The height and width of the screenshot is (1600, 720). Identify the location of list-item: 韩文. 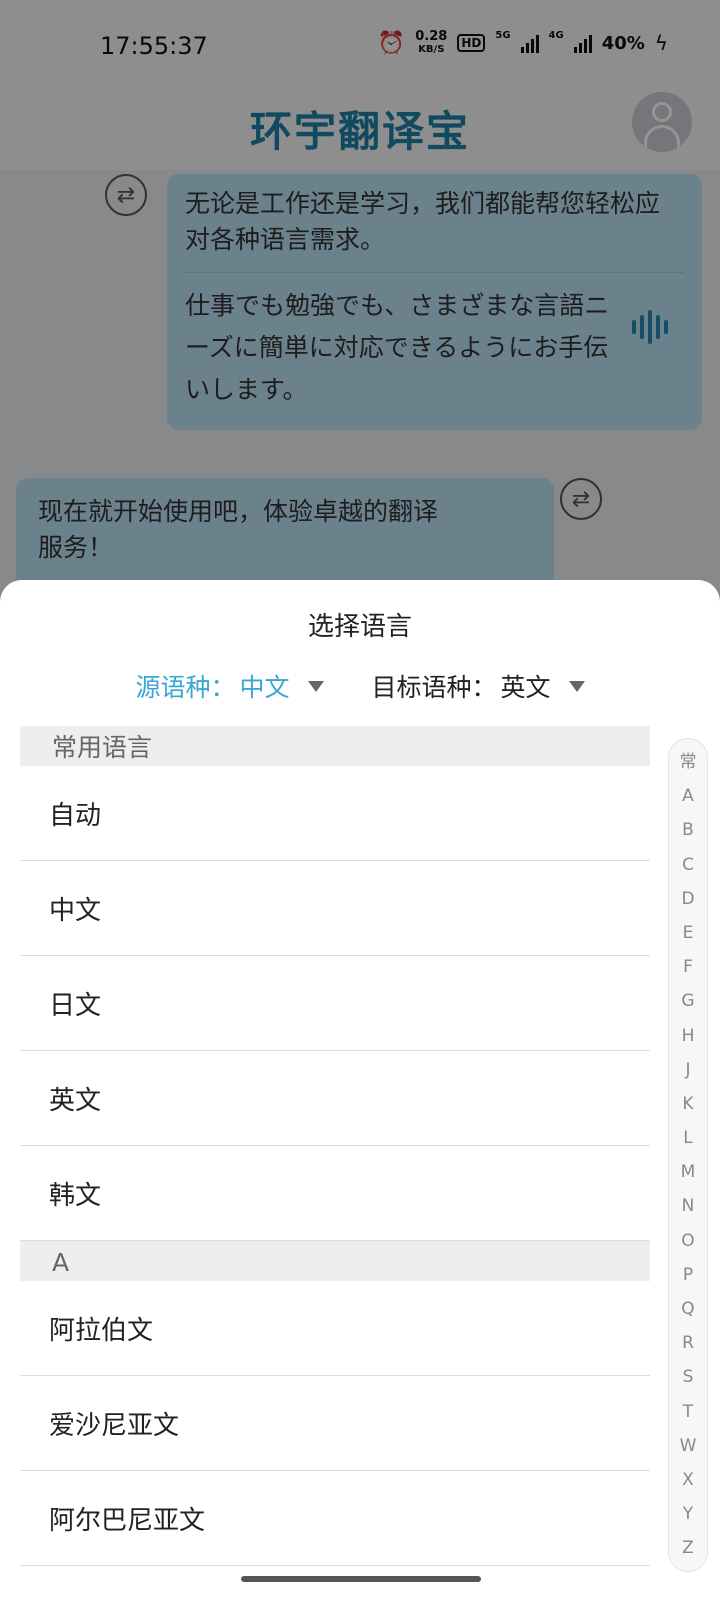
(335, 1193).